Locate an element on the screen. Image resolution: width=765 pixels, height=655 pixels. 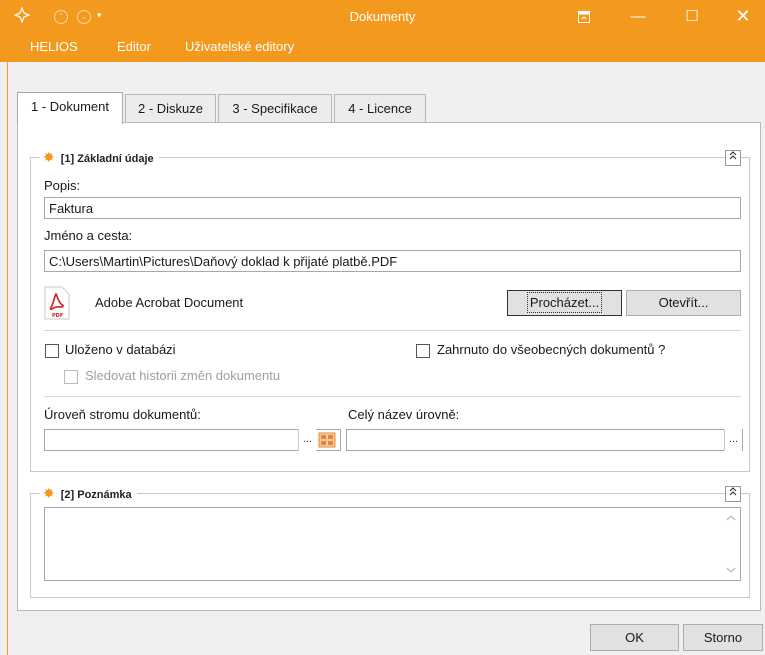
window-left-border is located at coordinates (7, 358).